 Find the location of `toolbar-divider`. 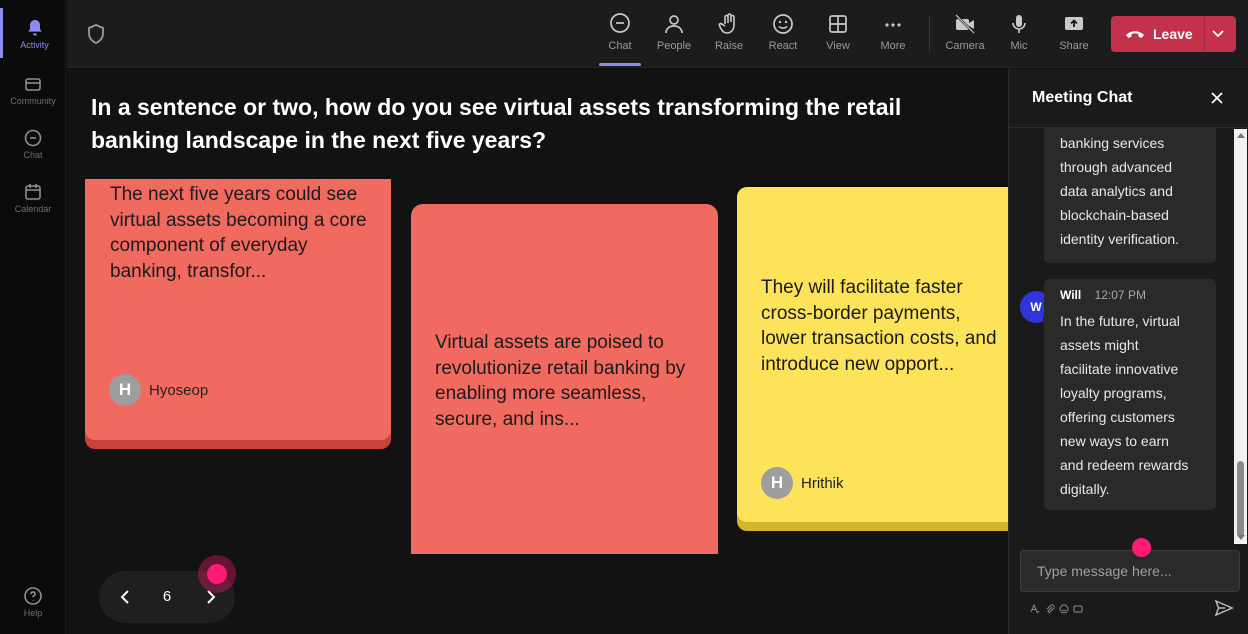

toolbar-divider is located at coordinates (929, 34).